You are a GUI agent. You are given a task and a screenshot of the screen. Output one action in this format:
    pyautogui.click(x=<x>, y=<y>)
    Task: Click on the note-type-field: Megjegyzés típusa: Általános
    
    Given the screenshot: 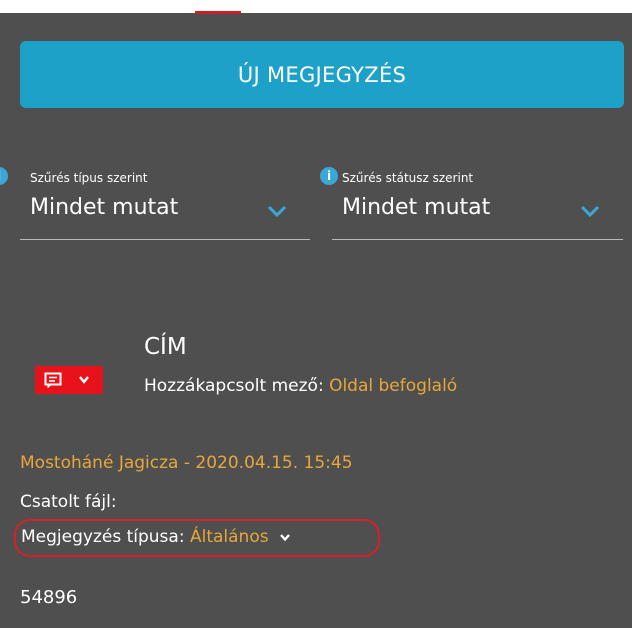 What is the action you would take?
    pyautogui.click(x=197, y=538)
    